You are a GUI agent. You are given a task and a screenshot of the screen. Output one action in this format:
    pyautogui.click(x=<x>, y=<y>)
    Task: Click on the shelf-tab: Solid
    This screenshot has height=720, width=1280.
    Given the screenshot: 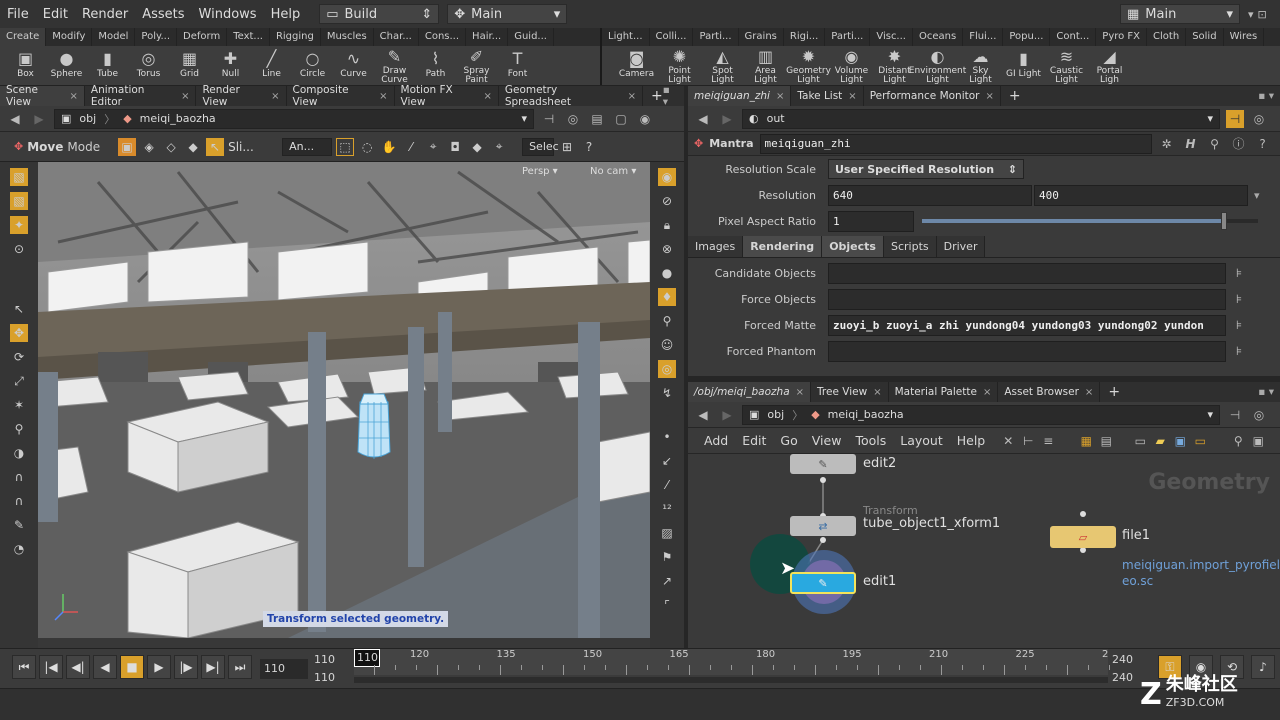 What is the action you would take?
    pyautogui.click(x=1205, y=37)
    